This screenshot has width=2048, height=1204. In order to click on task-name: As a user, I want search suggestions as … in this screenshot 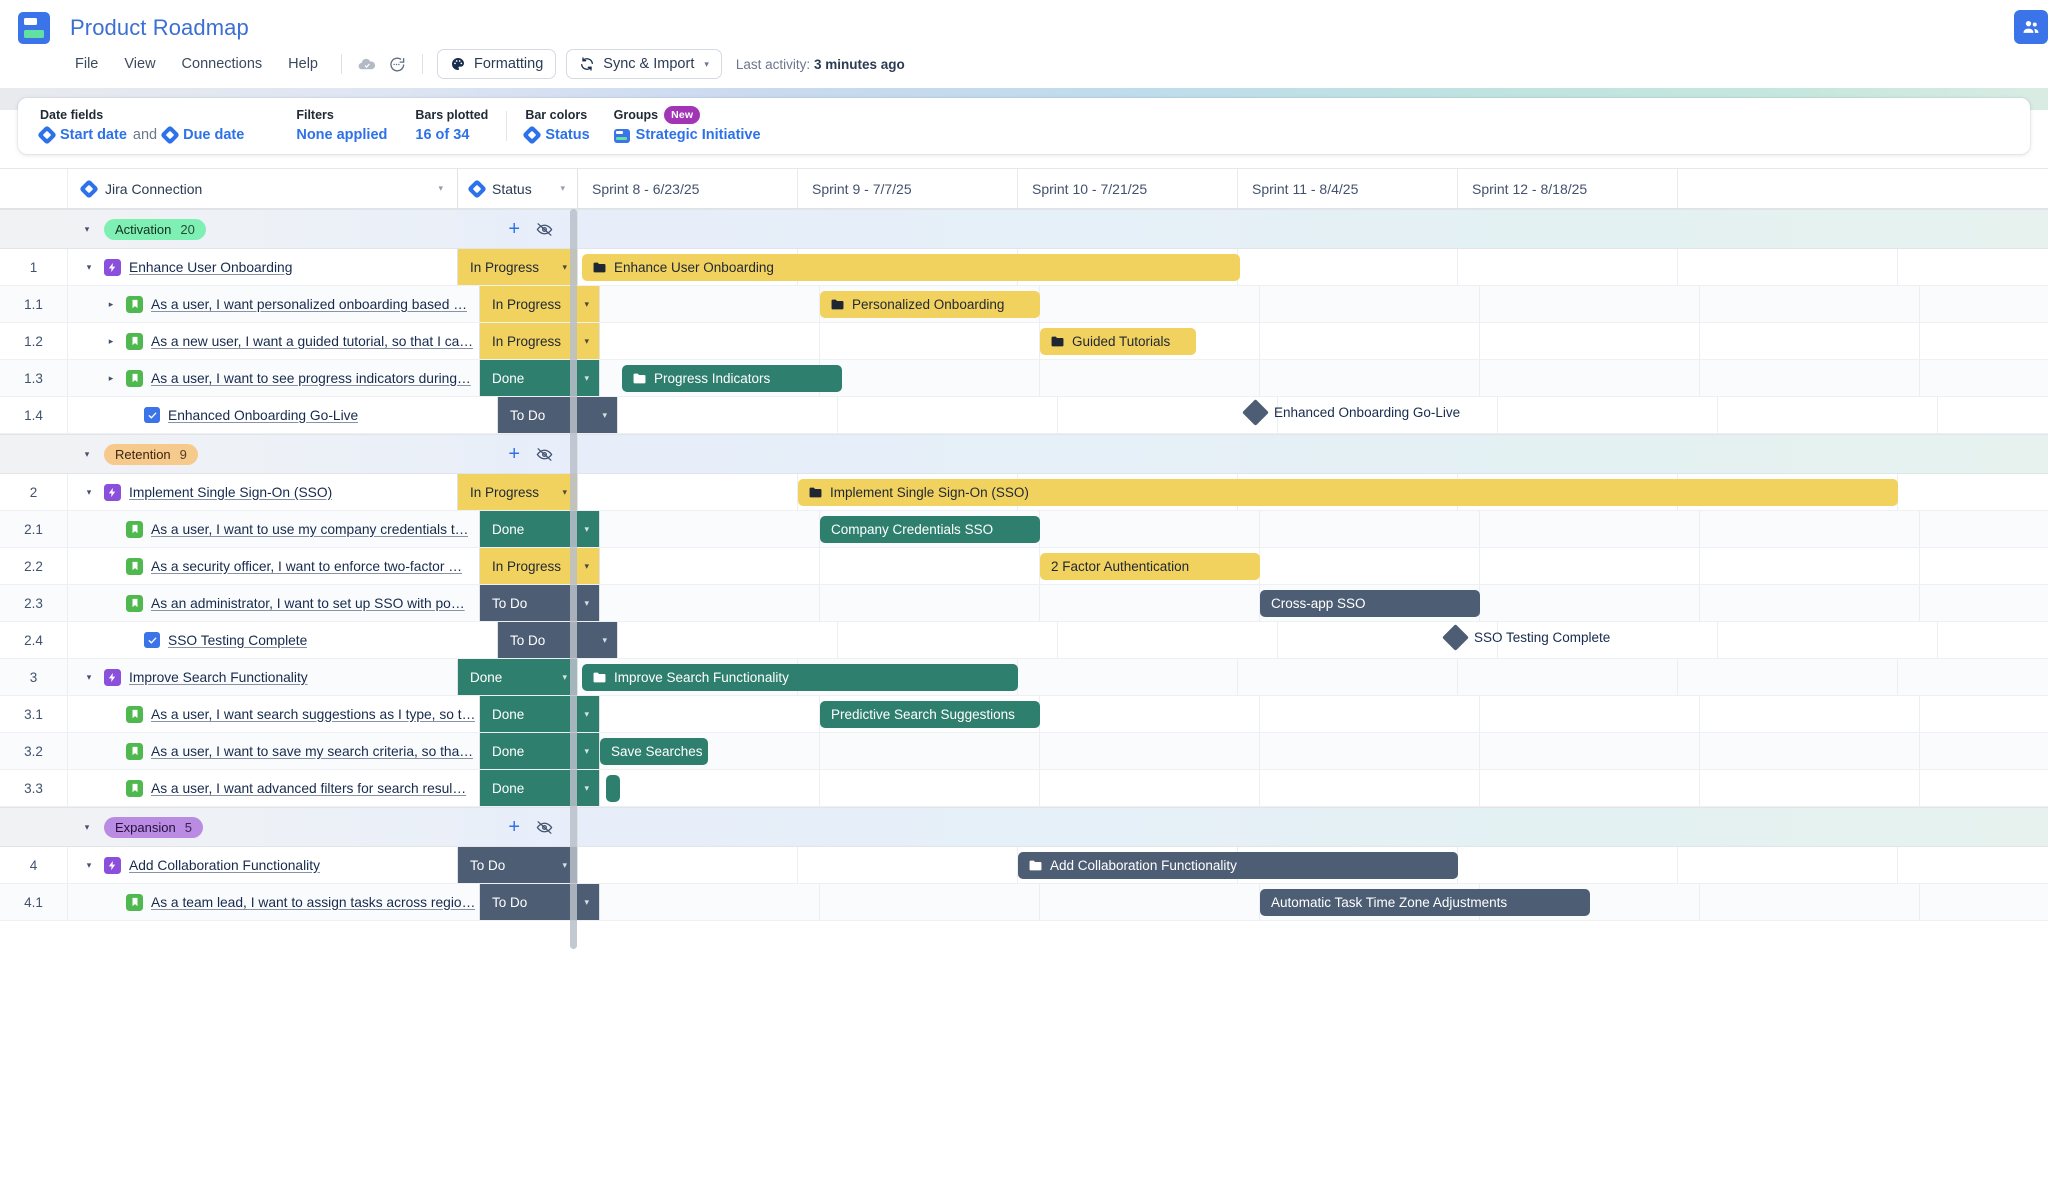, I will do `click(313, 714)`.